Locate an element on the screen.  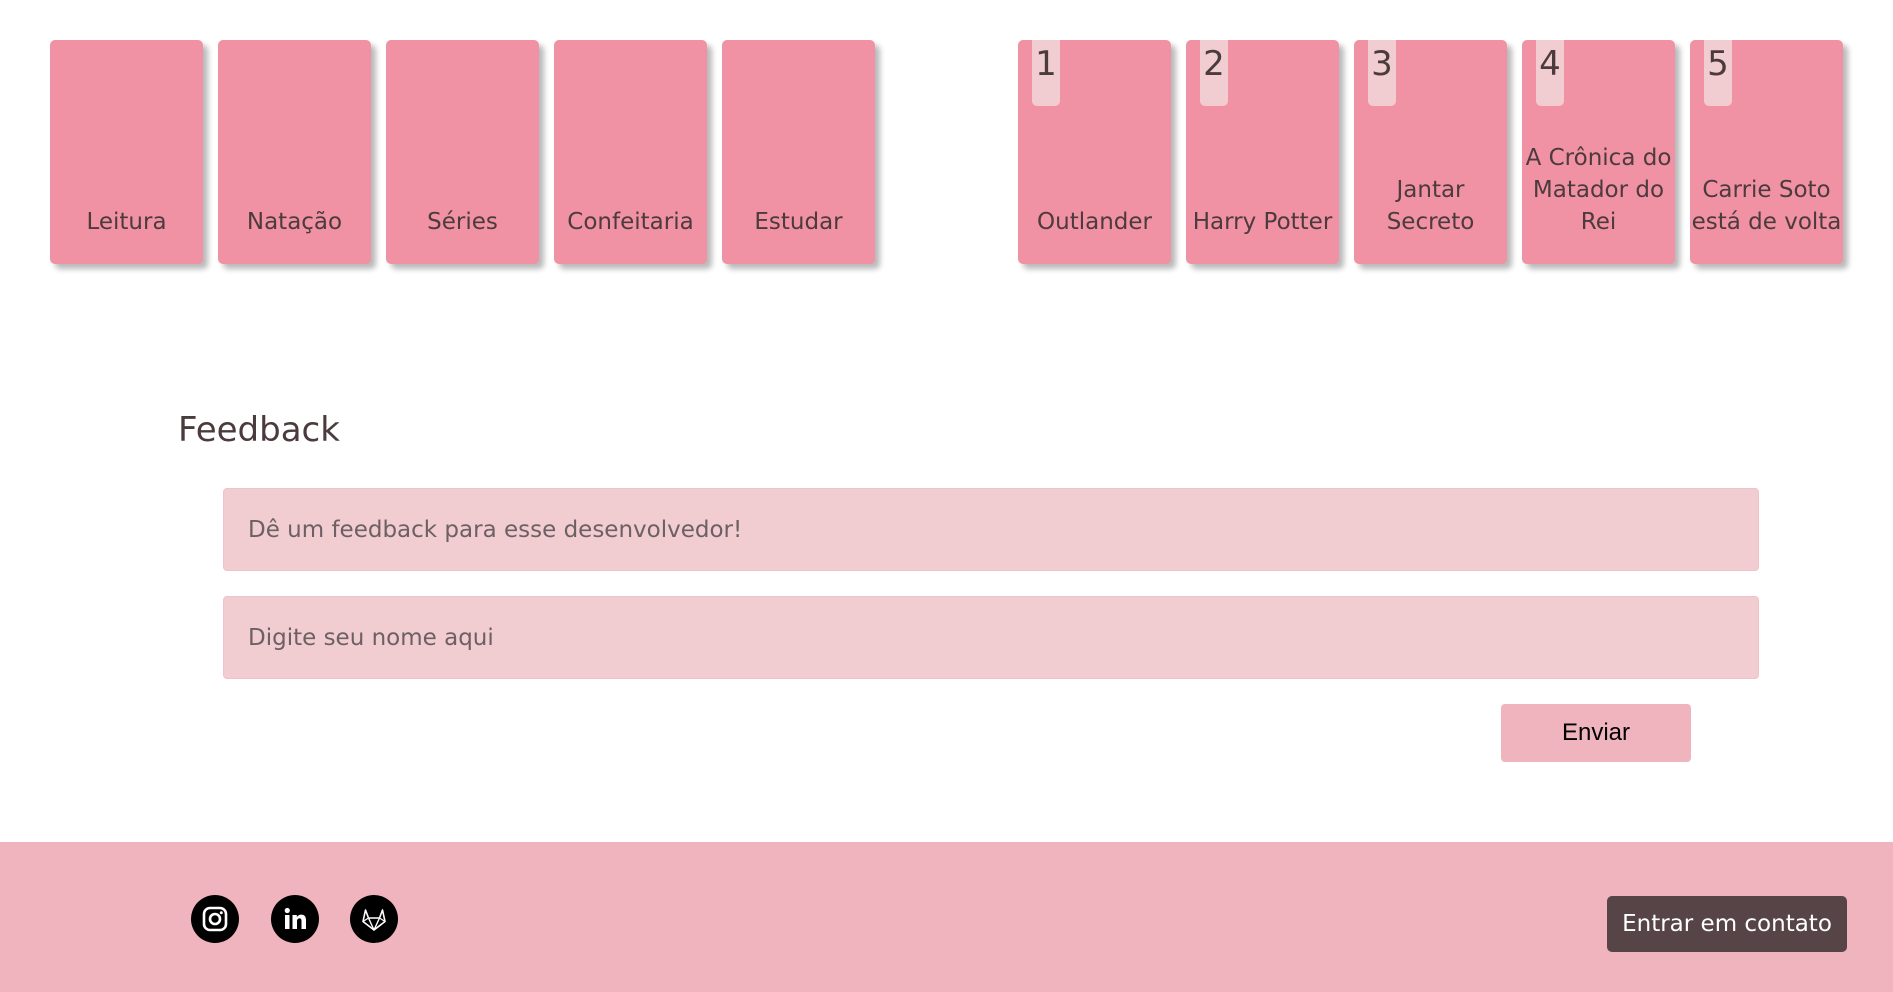
hobby-card-confeitaria: Confeitaria is located at coordinates (630, 152).